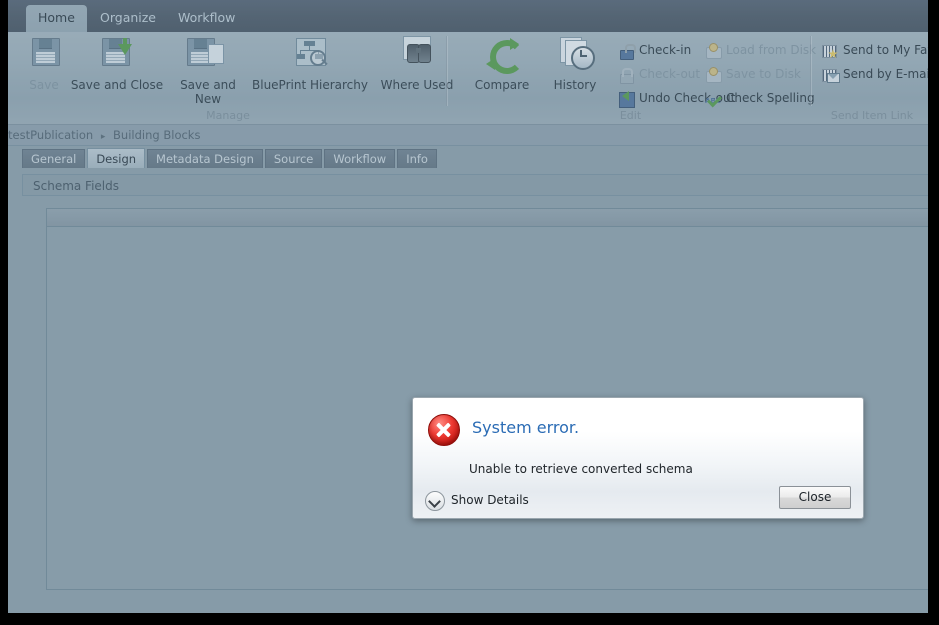 The height and width of the screenshot is (625, 939). I want to click on chevron-down-icon, so click(435, 501).